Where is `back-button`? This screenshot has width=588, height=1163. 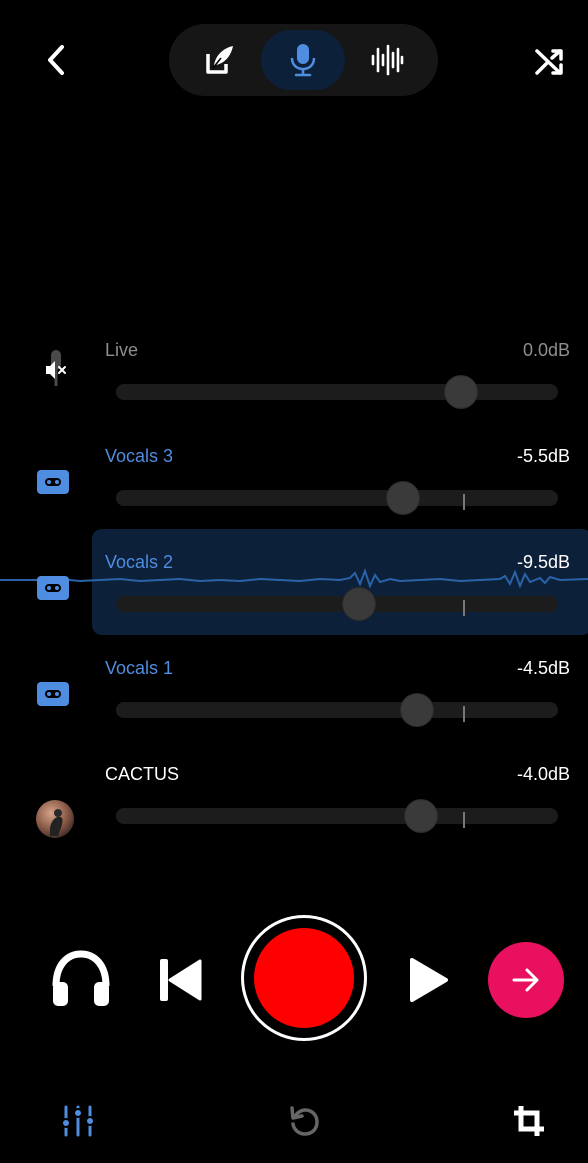
back-button is located at coordinates (56, 60).